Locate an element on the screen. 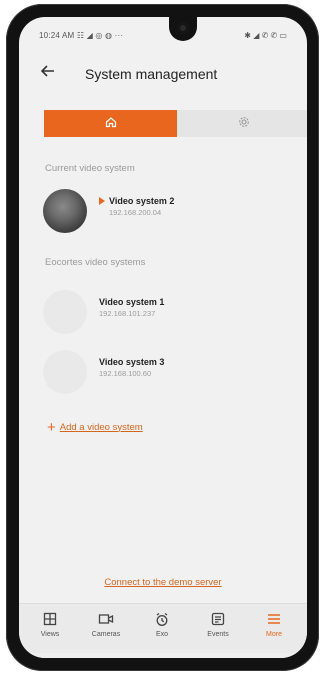 The height and width of the screenshot is (678, 327). current-system-name: Video system 2 is located at coordinates (142, 201).